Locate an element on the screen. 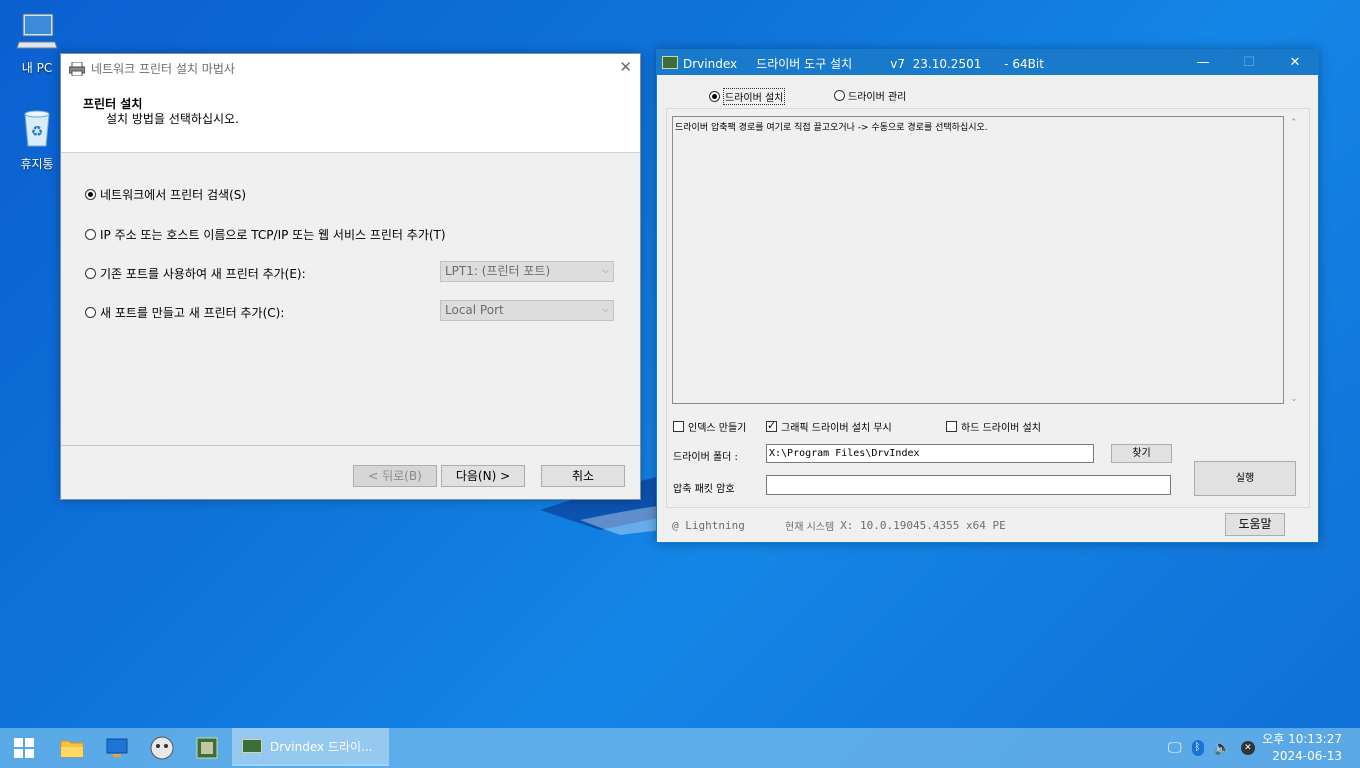  time-prefix: 오후 is located at coordinates (1273, 739).